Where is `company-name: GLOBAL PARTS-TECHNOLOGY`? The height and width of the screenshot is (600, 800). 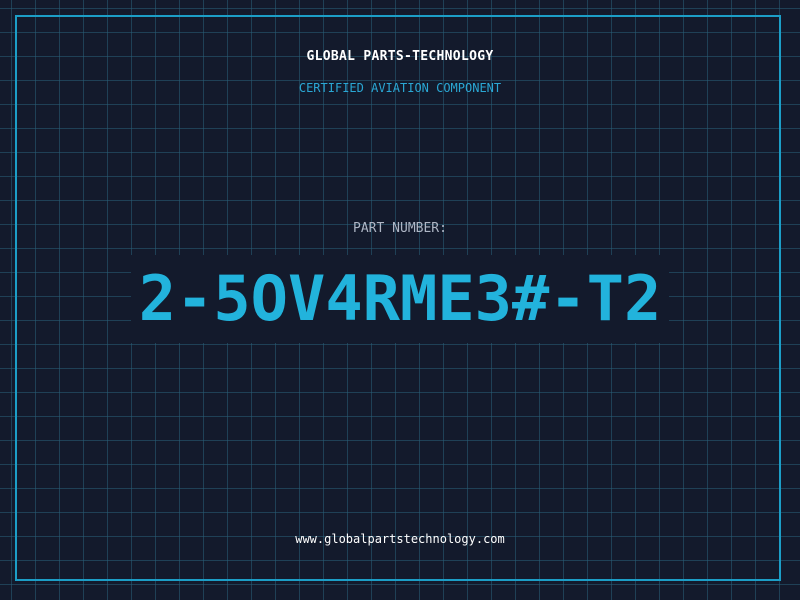
company-name: GLOBAL PARTS-TECHNOLOGY is located at coordinates (400, 56).